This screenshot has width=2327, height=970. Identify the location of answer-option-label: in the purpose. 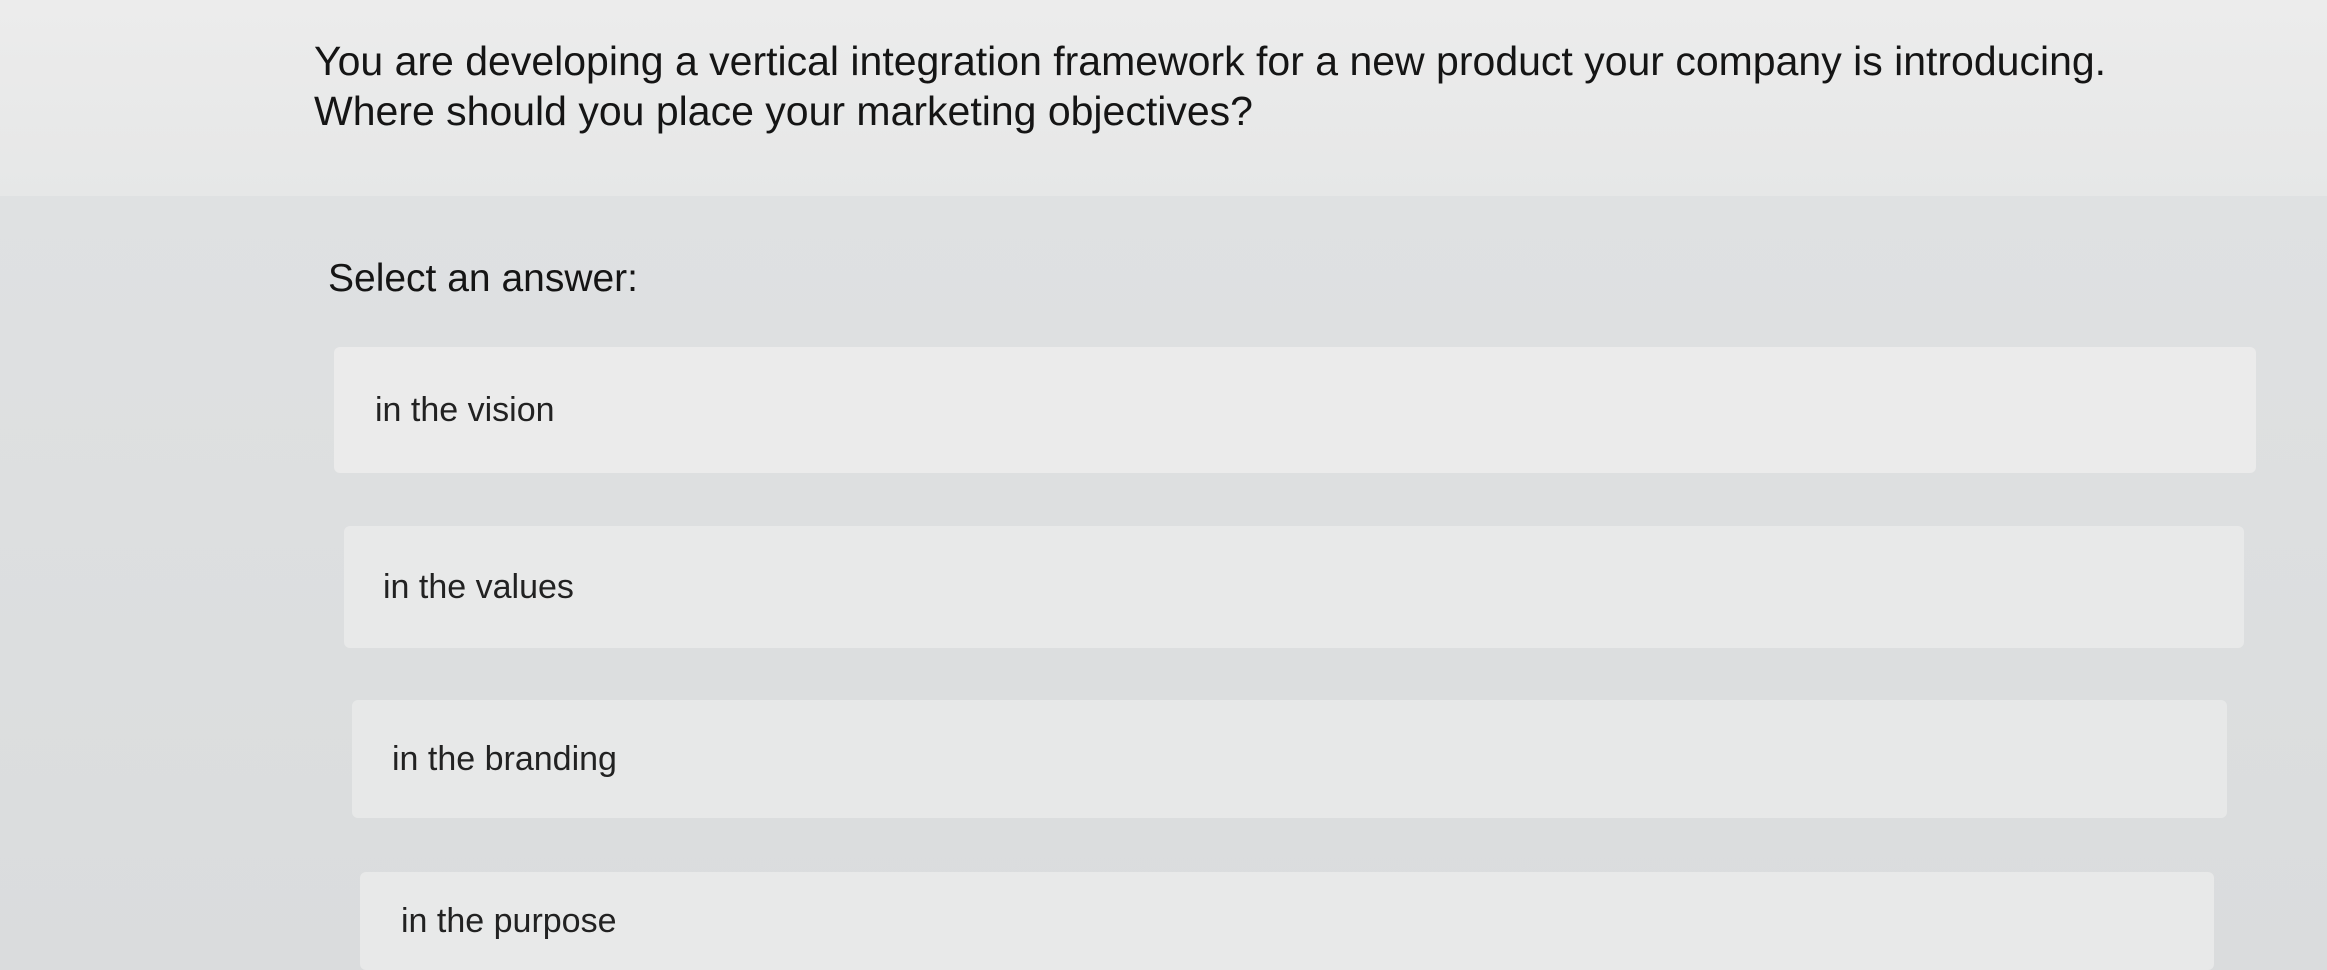
(509, 921).